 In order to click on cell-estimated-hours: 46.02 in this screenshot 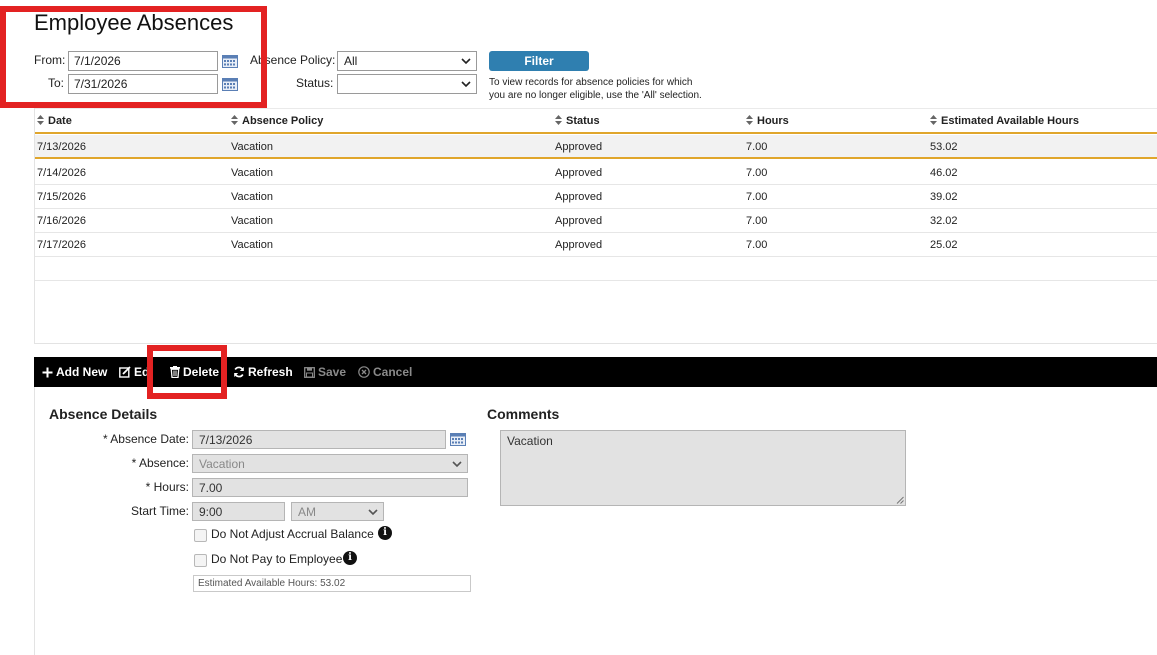, I will do `click(944, 173)`.